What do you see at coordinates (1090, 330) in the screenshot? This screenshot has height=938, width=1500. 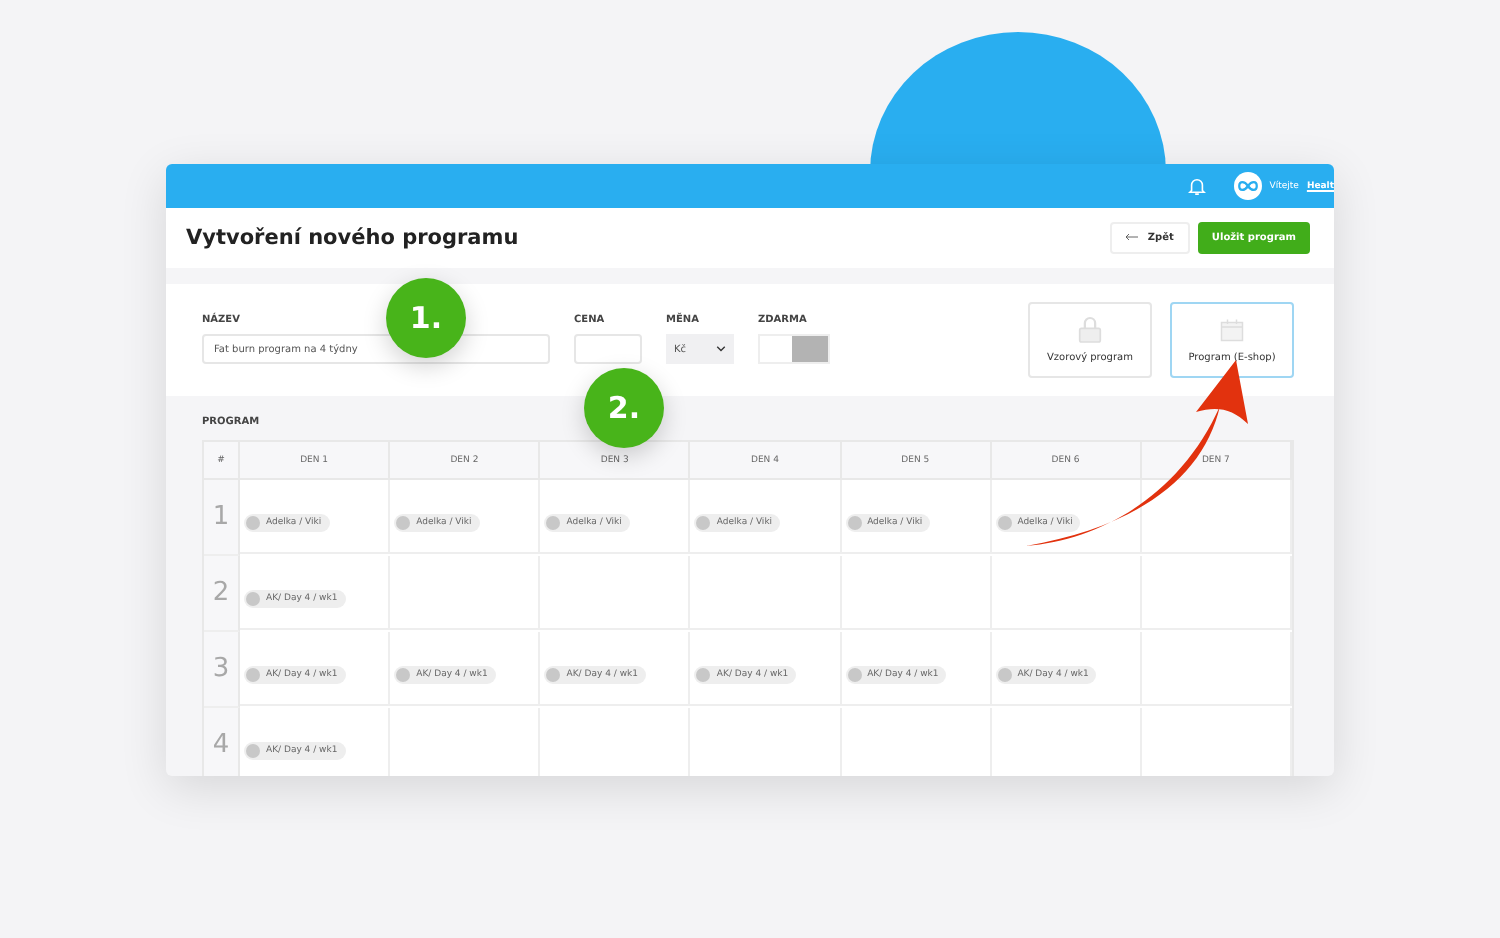 I see `lock-icon` at bounding box center [1090, 330].